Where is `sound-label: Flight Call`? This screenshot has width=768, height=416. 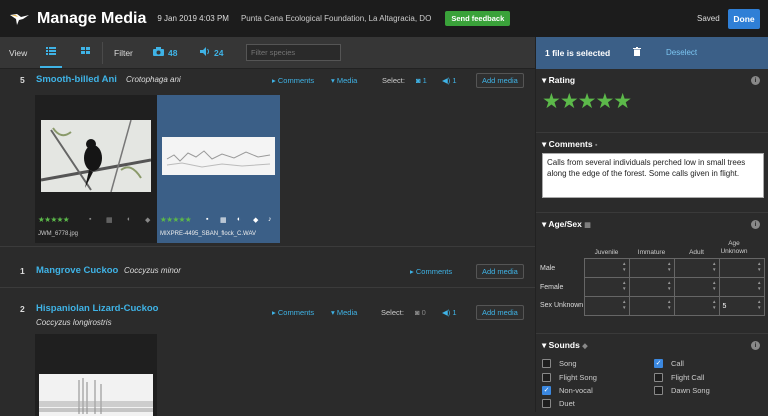 sound-label: Flight Call is located at coordinates (688, 377).